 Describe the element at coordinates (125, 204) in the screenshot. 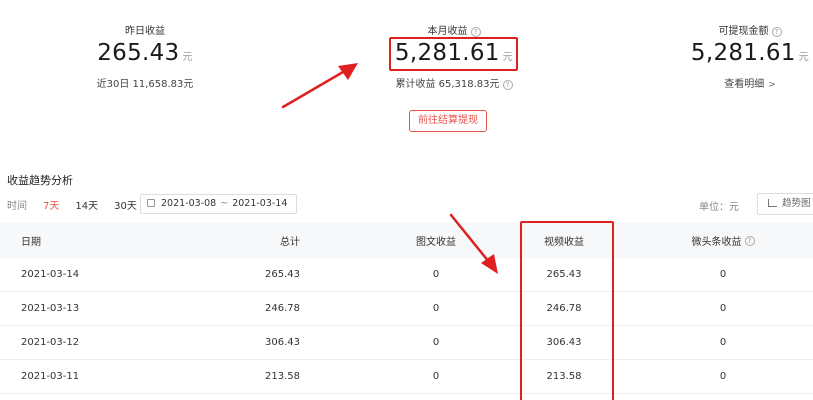

I see `filter-30d: 30天` at that location.